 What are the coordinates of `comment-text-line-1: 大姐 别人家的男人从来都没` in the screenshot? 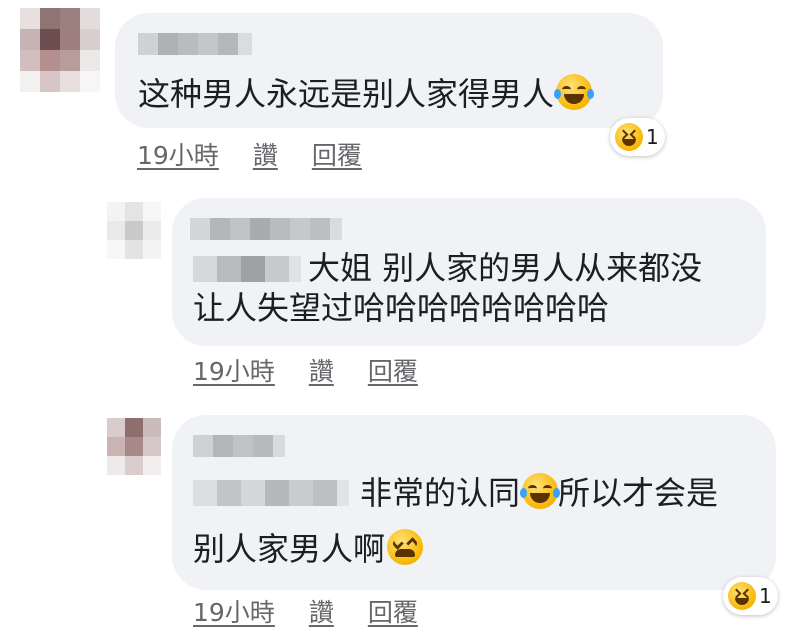 It's located at (505, 268).